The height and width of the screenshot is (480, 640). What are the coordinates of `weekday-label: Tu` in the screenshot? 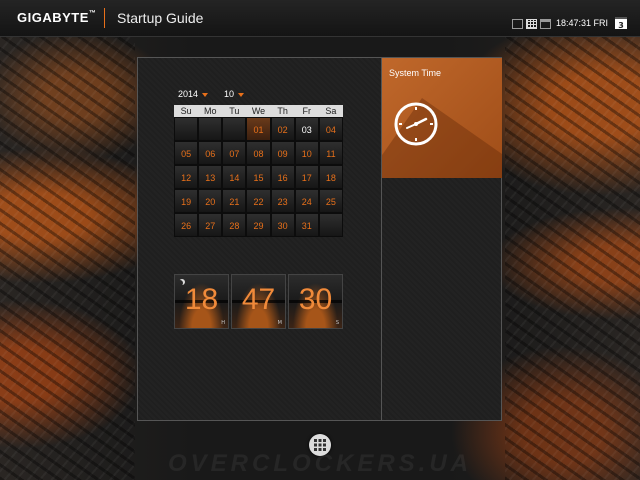 It's located at (234, 111).